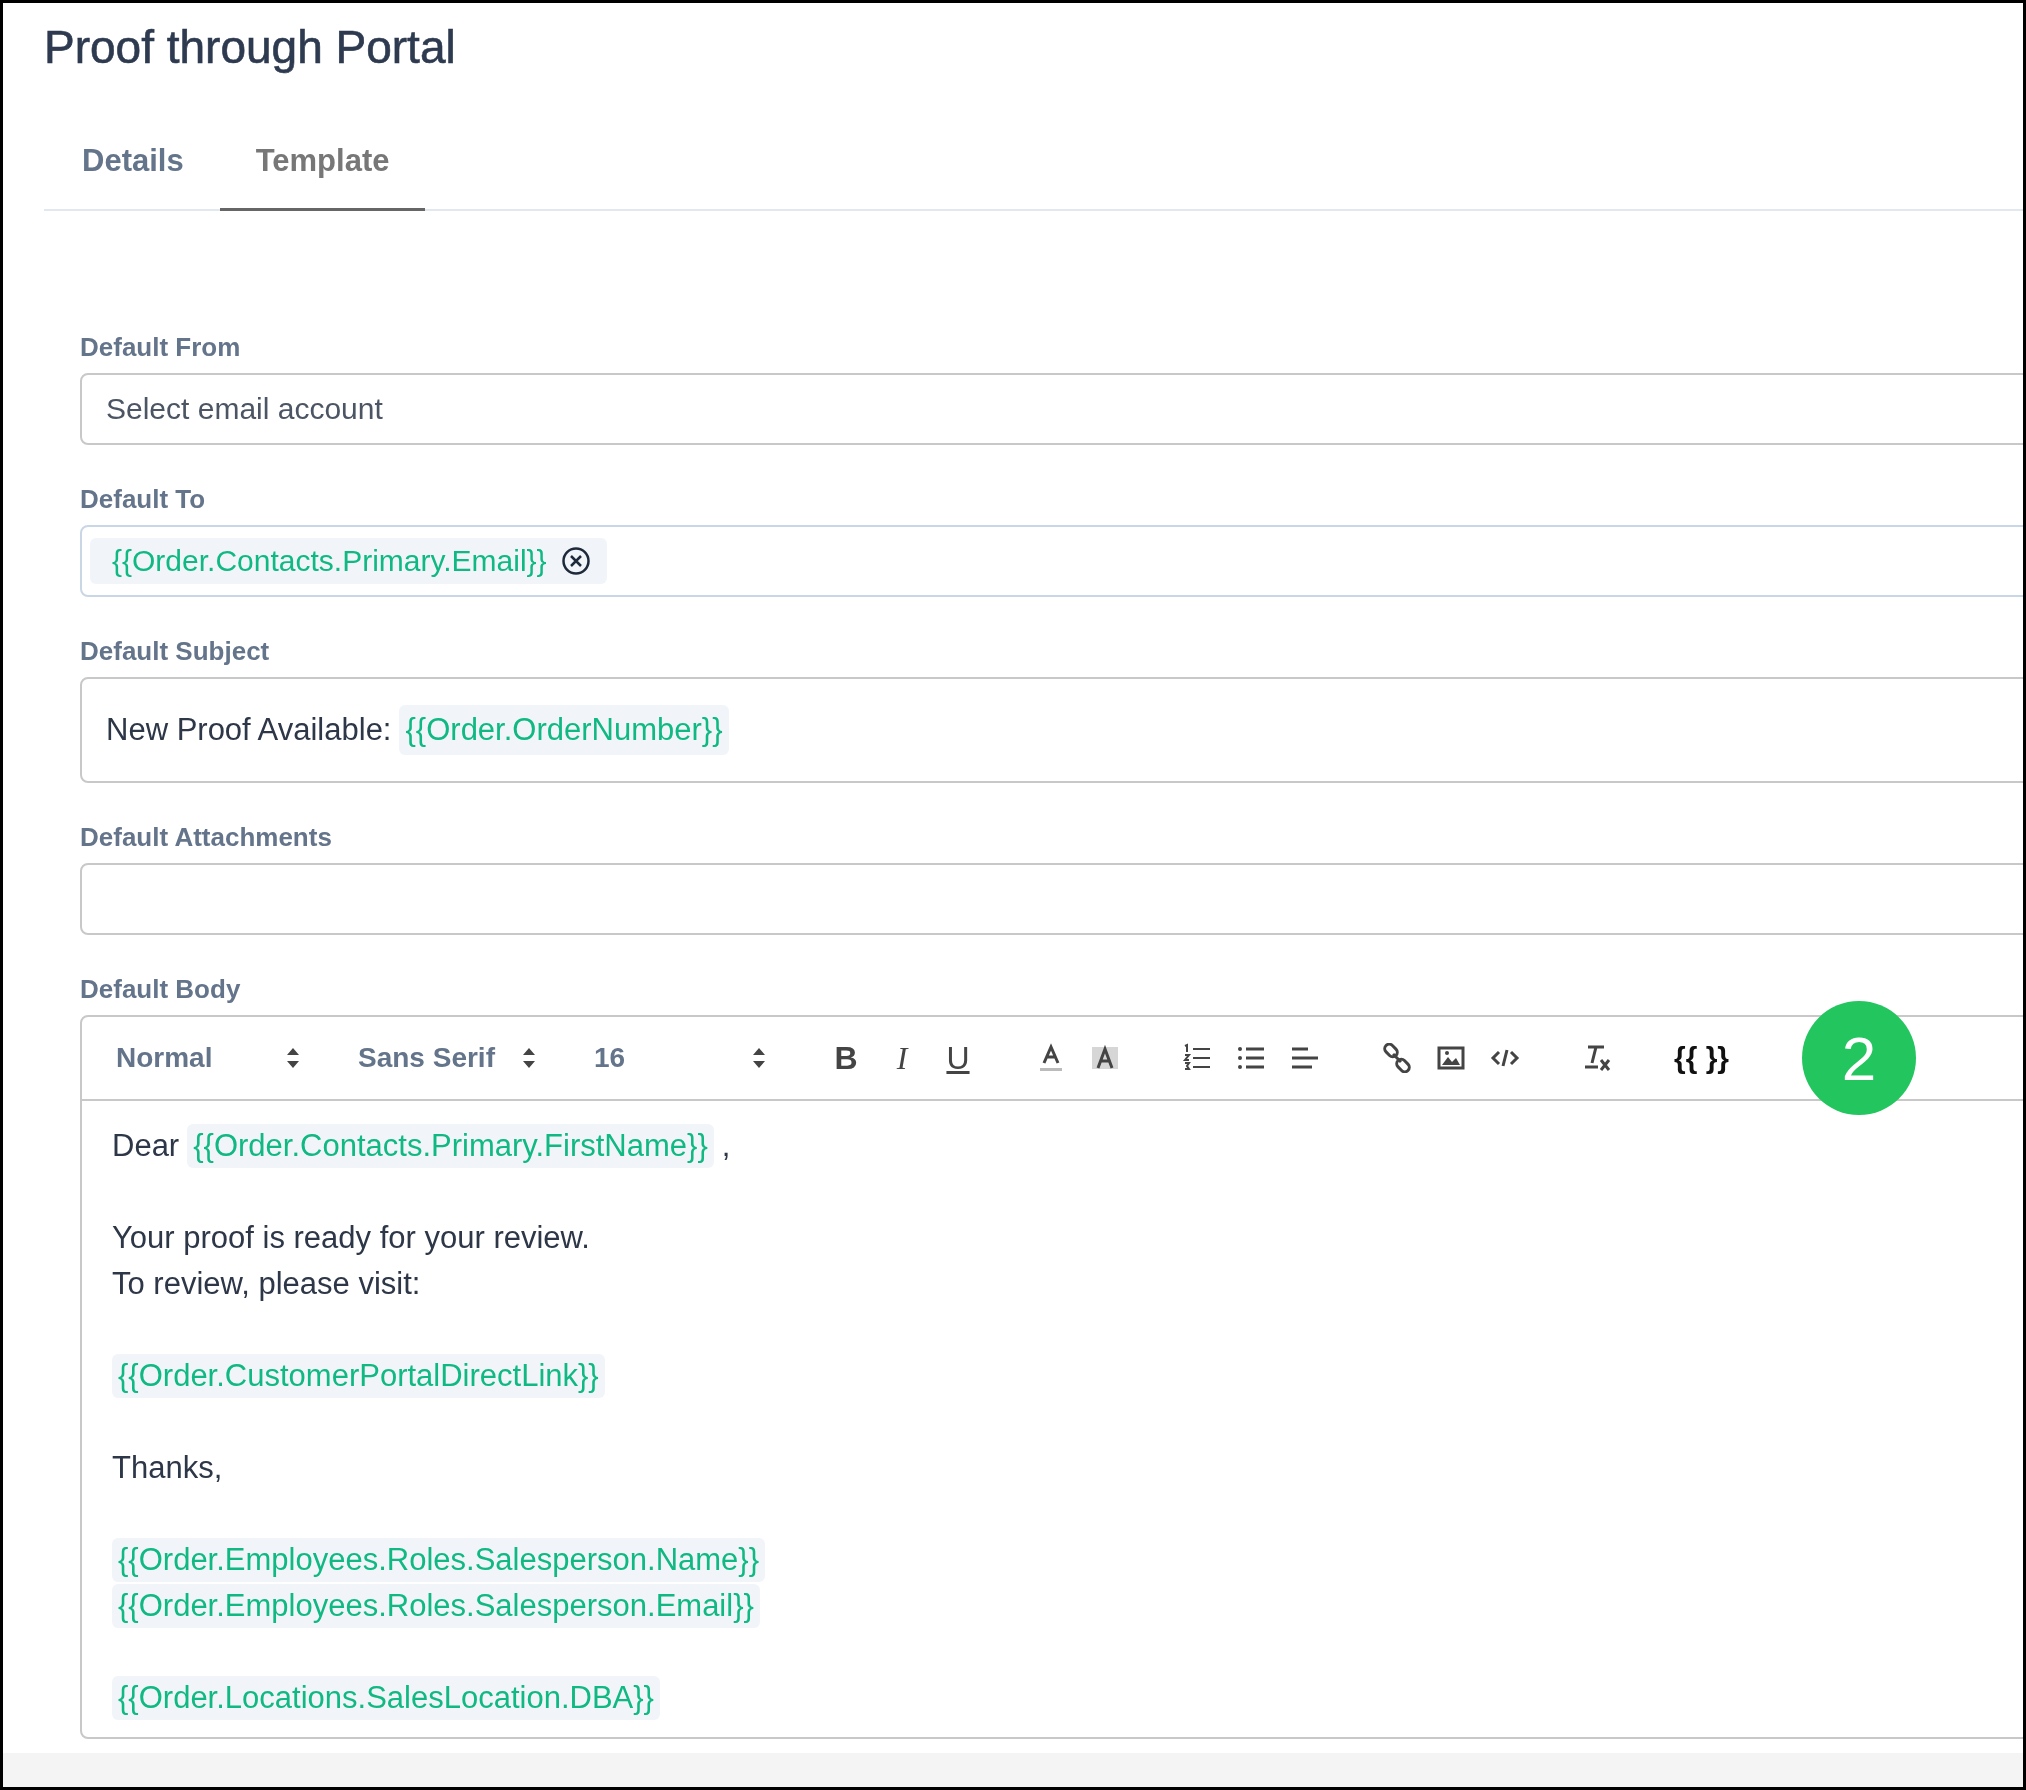 The width and height of the screenshot is (2026, 1790). Describe the element at coordinates (266, 1284) in the screenshot. I see `body-text: To review, please visit:` at that location.